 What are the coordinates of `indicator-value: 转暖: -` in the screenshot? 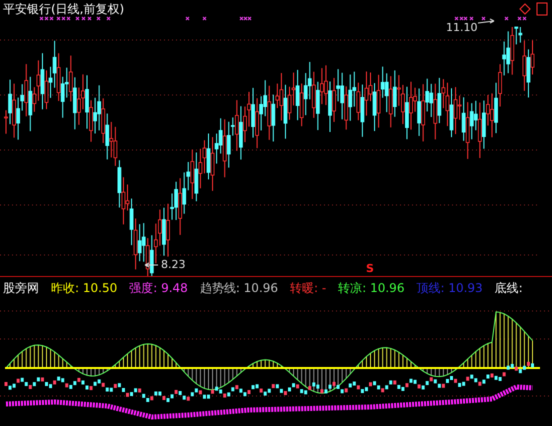 It's located at (308, 288).